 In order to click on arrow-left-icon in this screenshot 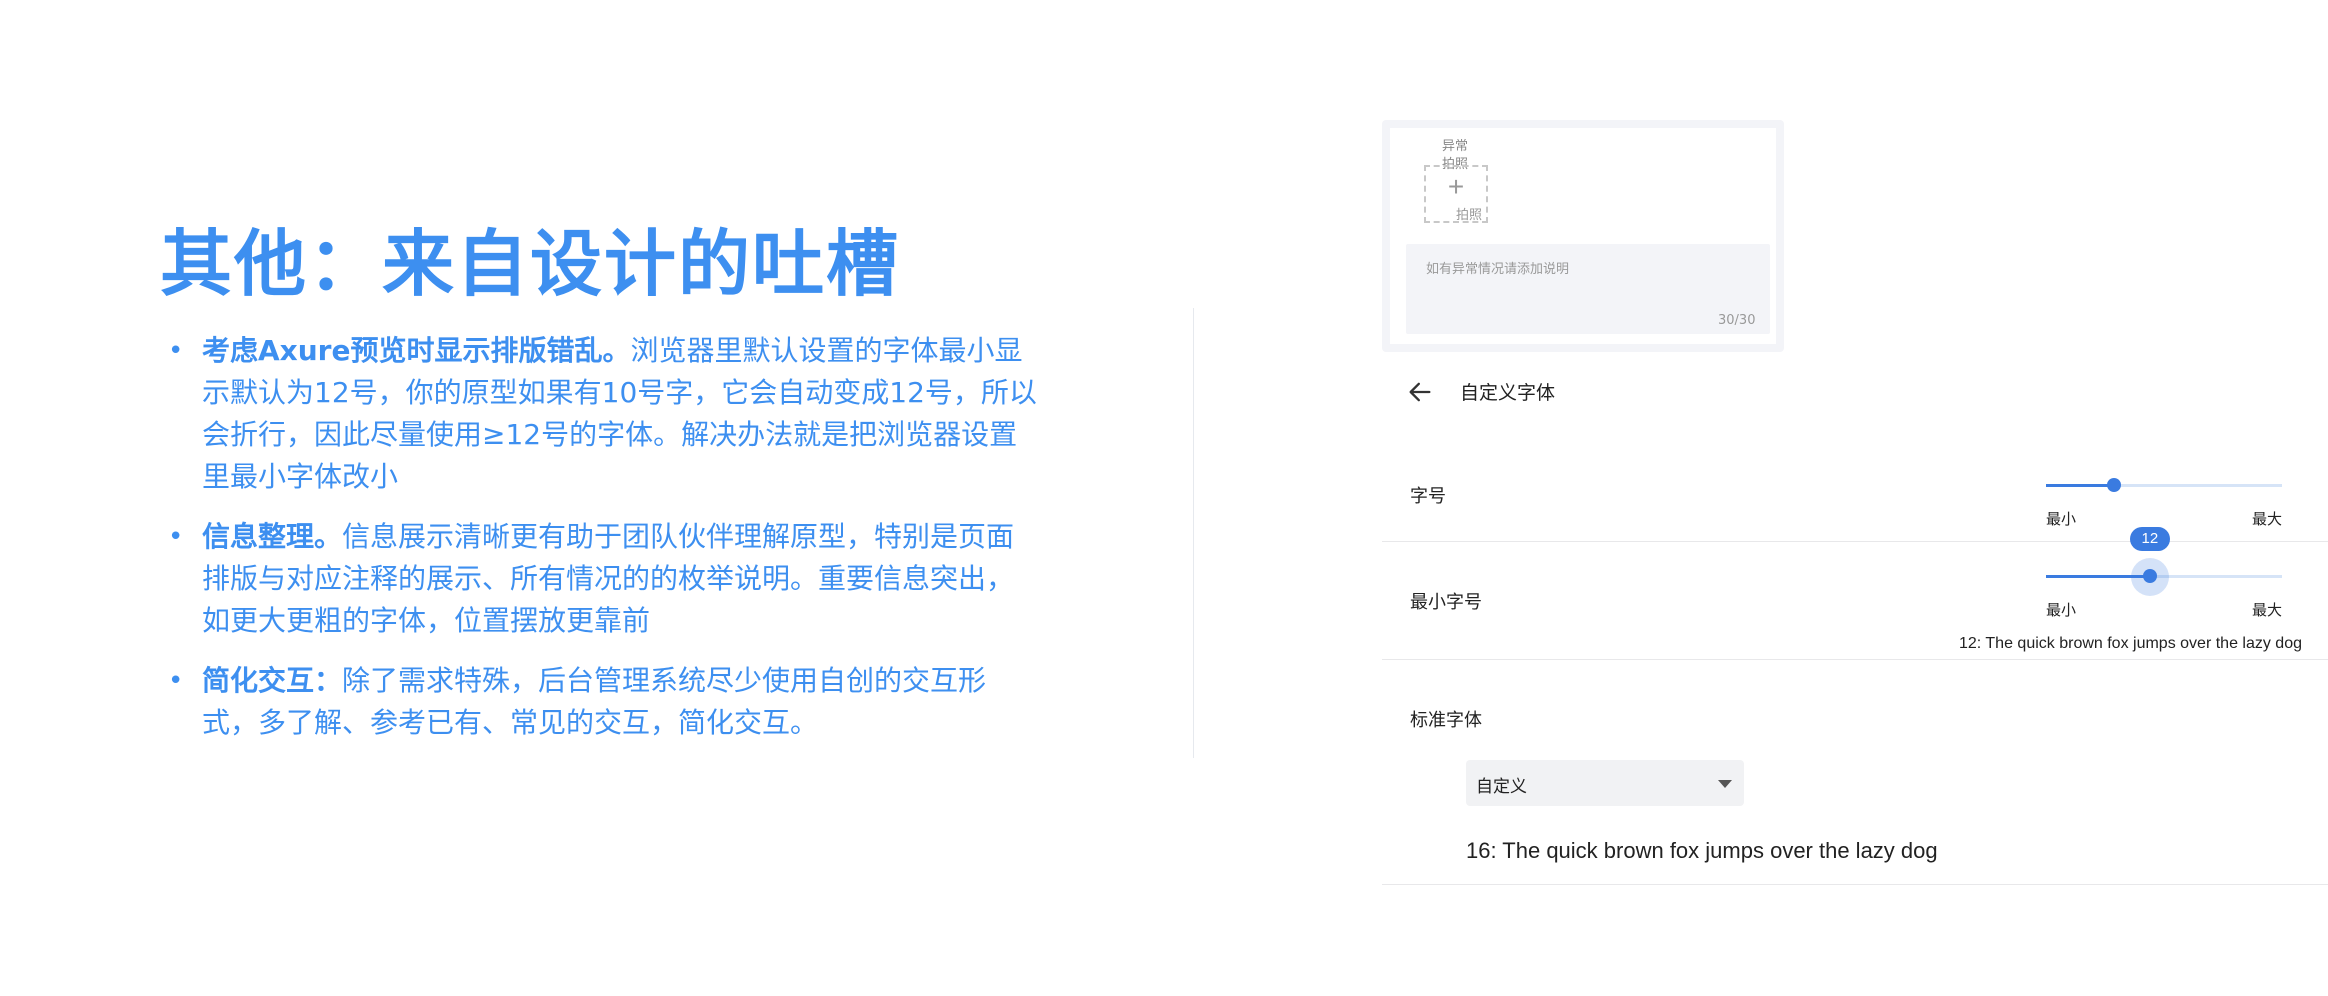, I will do `click(1420, 392)`.